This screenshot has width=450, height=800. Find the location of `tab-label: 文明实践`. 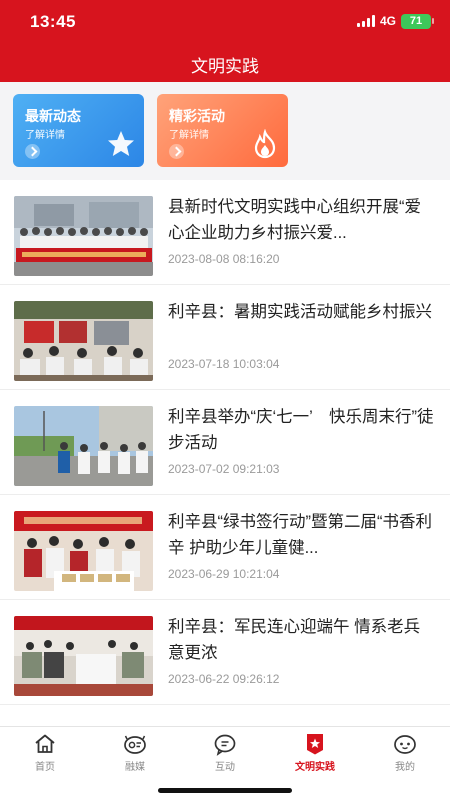

tab-label: 文明实践 is located at coordinates (315, 767).